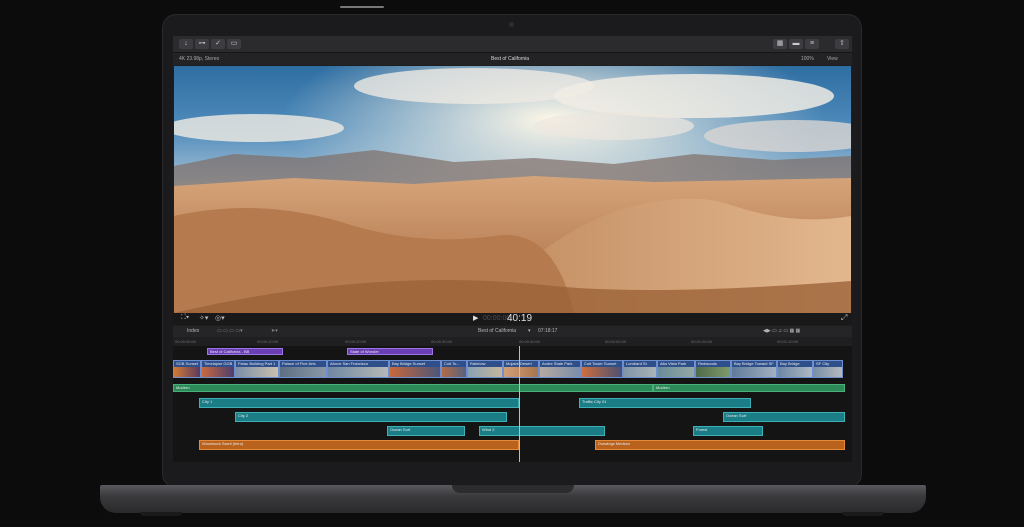 The image size is (1024, 527). Describe the element at coordinates (199, 59) in the screenshot. I see `format-info: 4K 23.98p, Stereo` at that location.